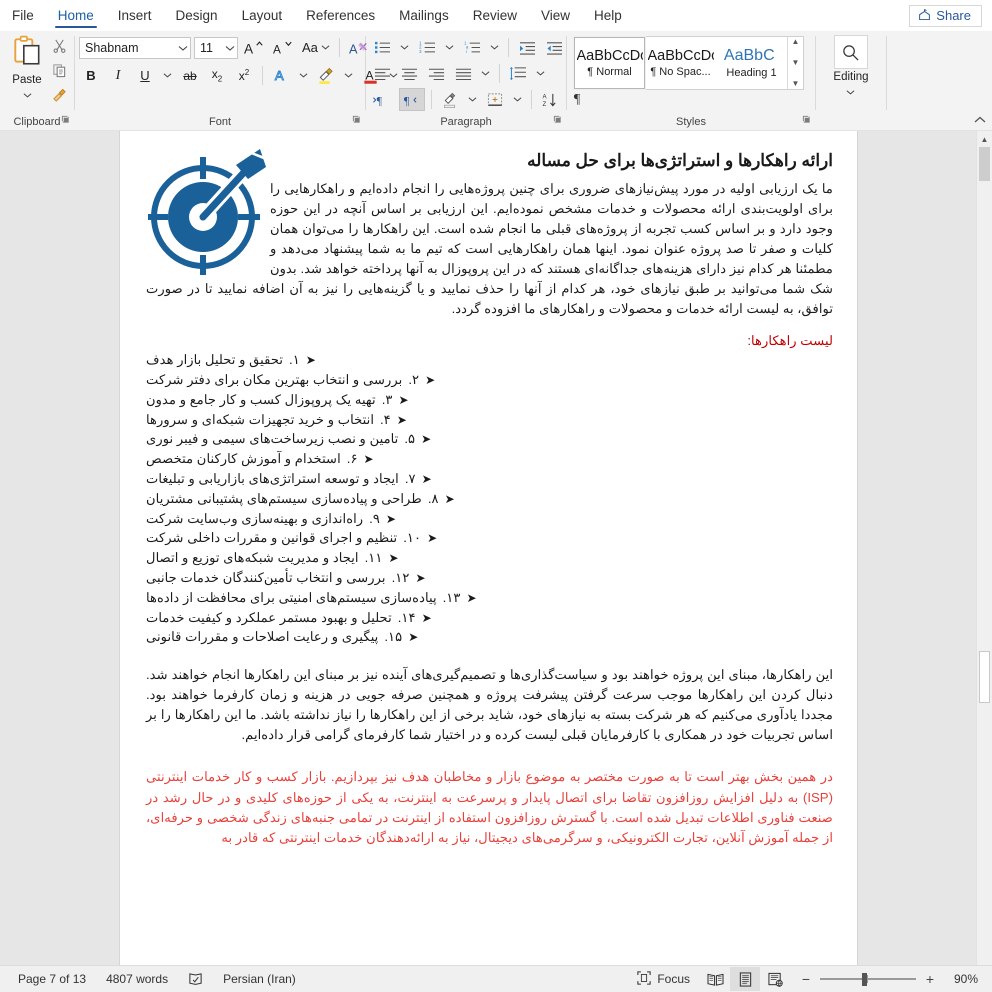 This screenshot has height=992, width=992. Describe the element at coordinates (495, 99) in the screenshot. I see `borders-icon` at that location.